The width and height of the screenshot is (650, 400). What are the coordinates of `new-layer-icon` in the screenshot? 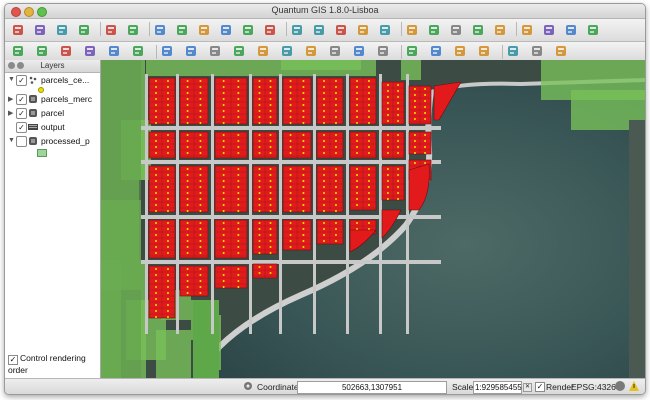 It's located at (297, 30).